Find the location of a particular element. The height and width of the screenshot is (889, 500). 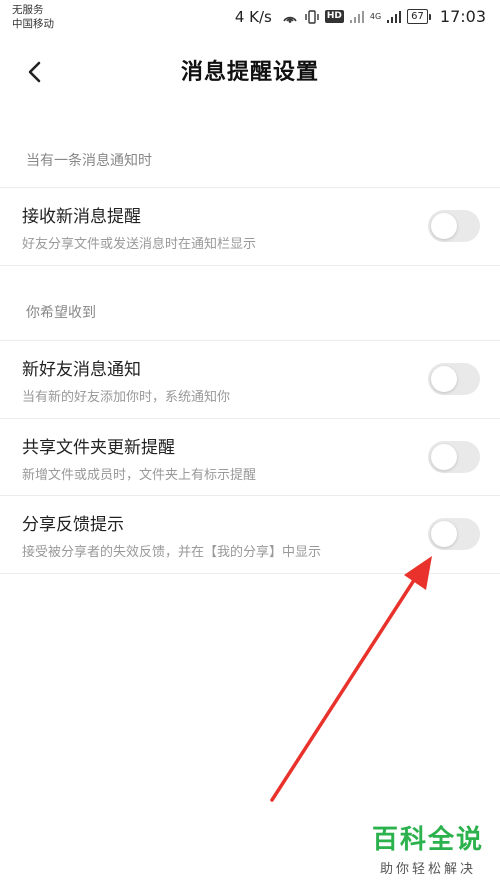

status-bar: 无服务 中国移动 4 K/s HD 4G 67 17:03 is located at coordinates (250, 18).